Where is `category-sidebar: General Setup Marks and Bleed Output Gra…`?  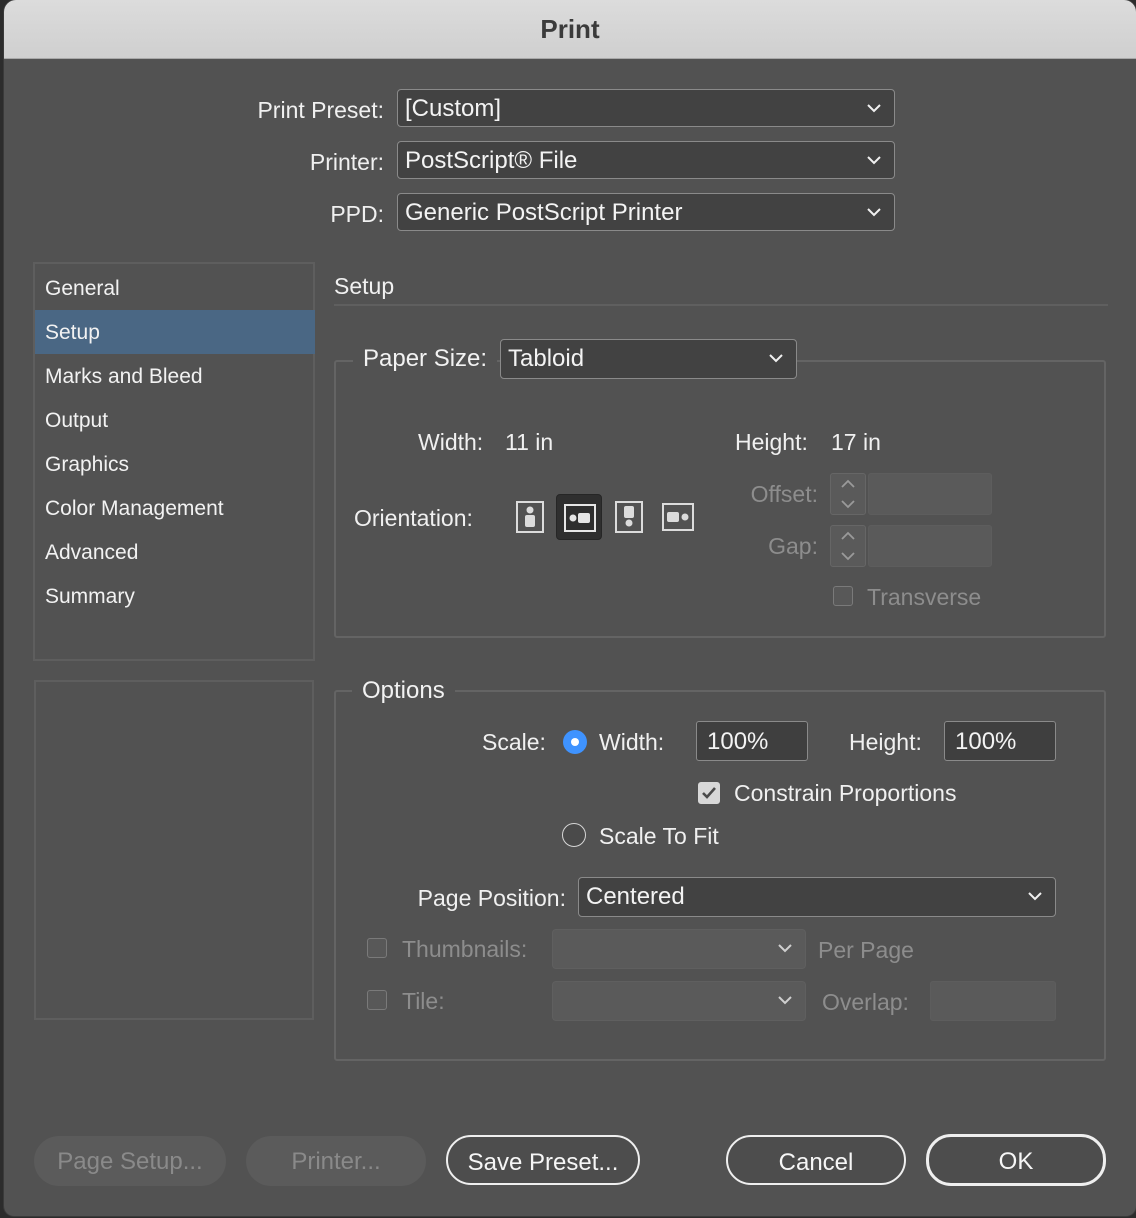
category-sidebar: General Setup Marks and Bleed Output Gra… is located at coordinates (174, 461).